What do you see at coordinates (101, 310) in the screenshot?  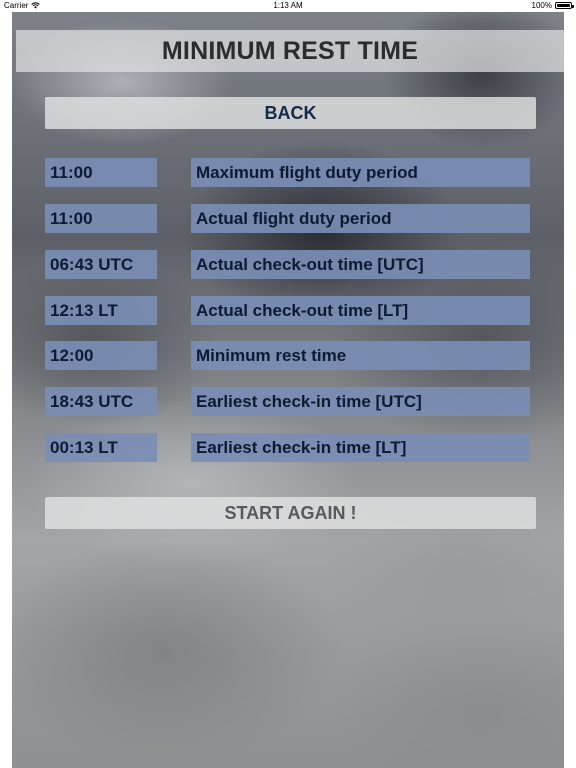 I see `checkout-lt-value: 12:13 LT` at bounding box center [101, 310].